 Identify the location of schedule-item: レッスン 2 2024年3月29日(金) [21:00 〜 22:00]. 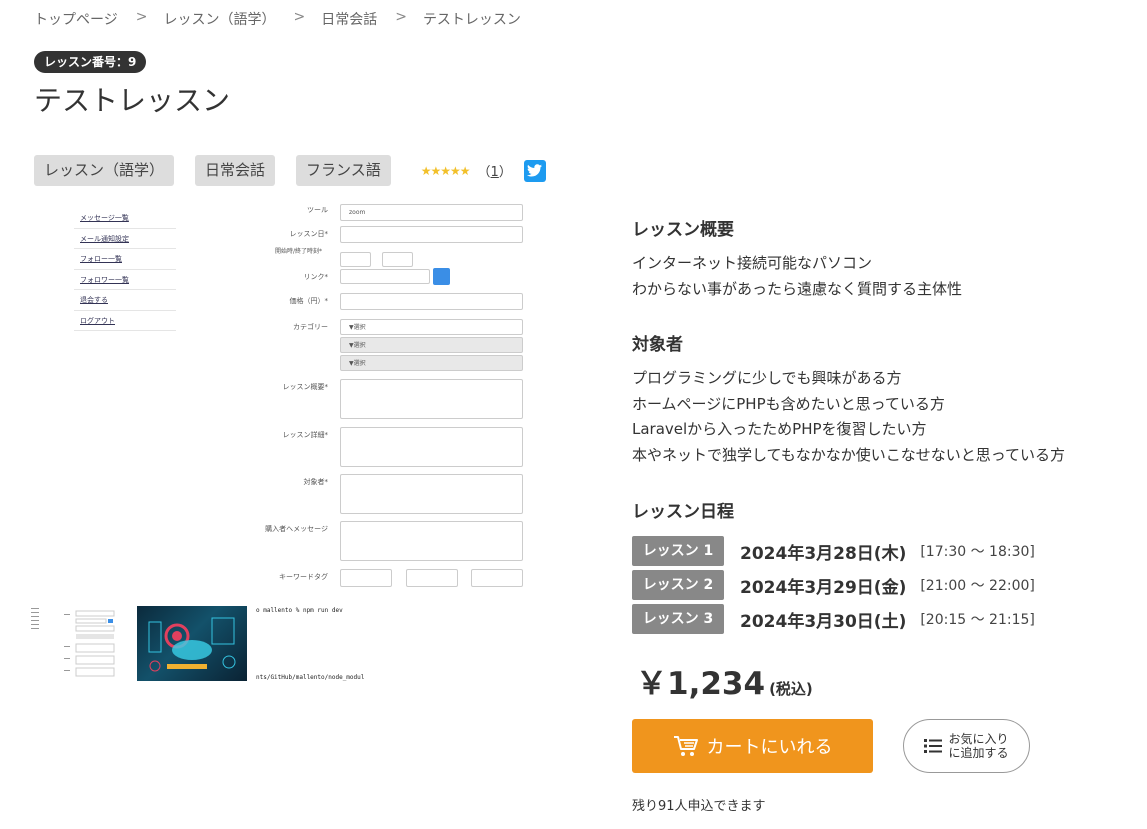
(833, 585).